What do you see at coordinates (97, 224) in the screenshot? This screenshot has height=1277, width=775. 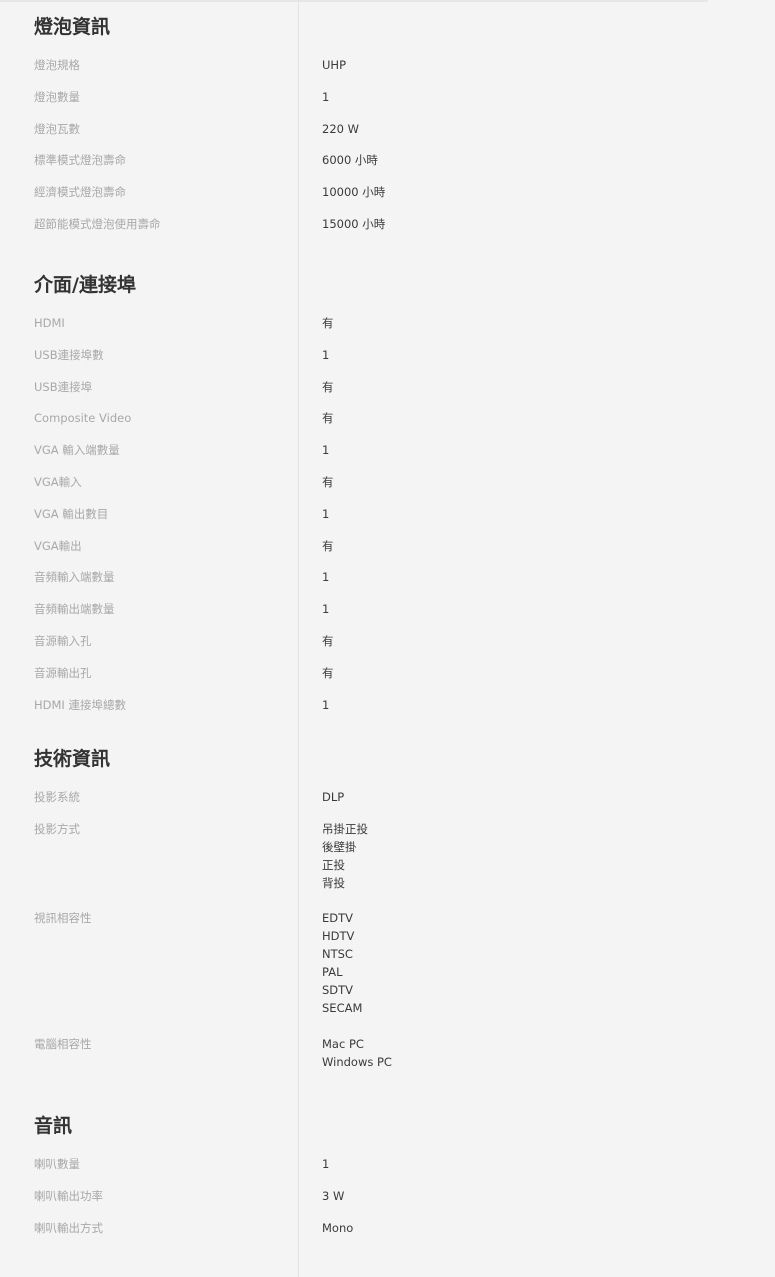 I see `spec-label: 超節能模式燈泡使用壽命` at bounding box center [97, 224].